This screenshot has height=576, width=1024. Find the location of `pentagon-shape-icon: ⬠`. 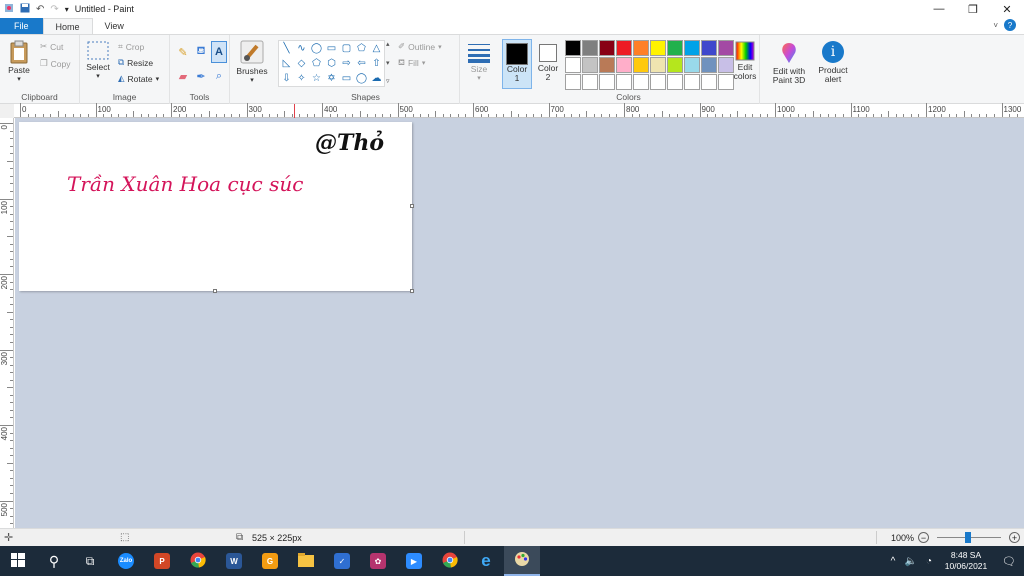

pentagon-shape-icon: ⬠ is located at coordinates (316, 63).